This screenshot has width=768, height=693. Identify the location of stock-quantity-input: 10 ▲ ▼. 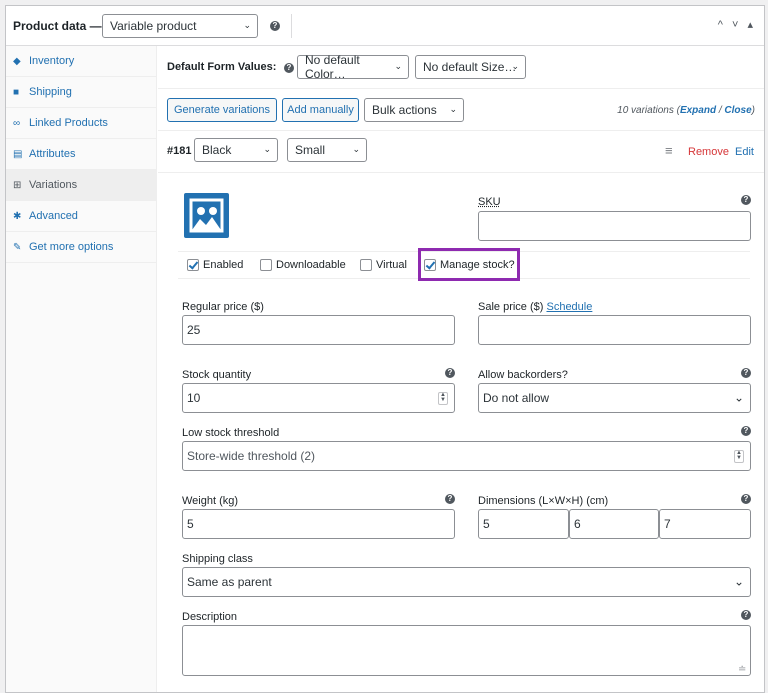
(318, 398).